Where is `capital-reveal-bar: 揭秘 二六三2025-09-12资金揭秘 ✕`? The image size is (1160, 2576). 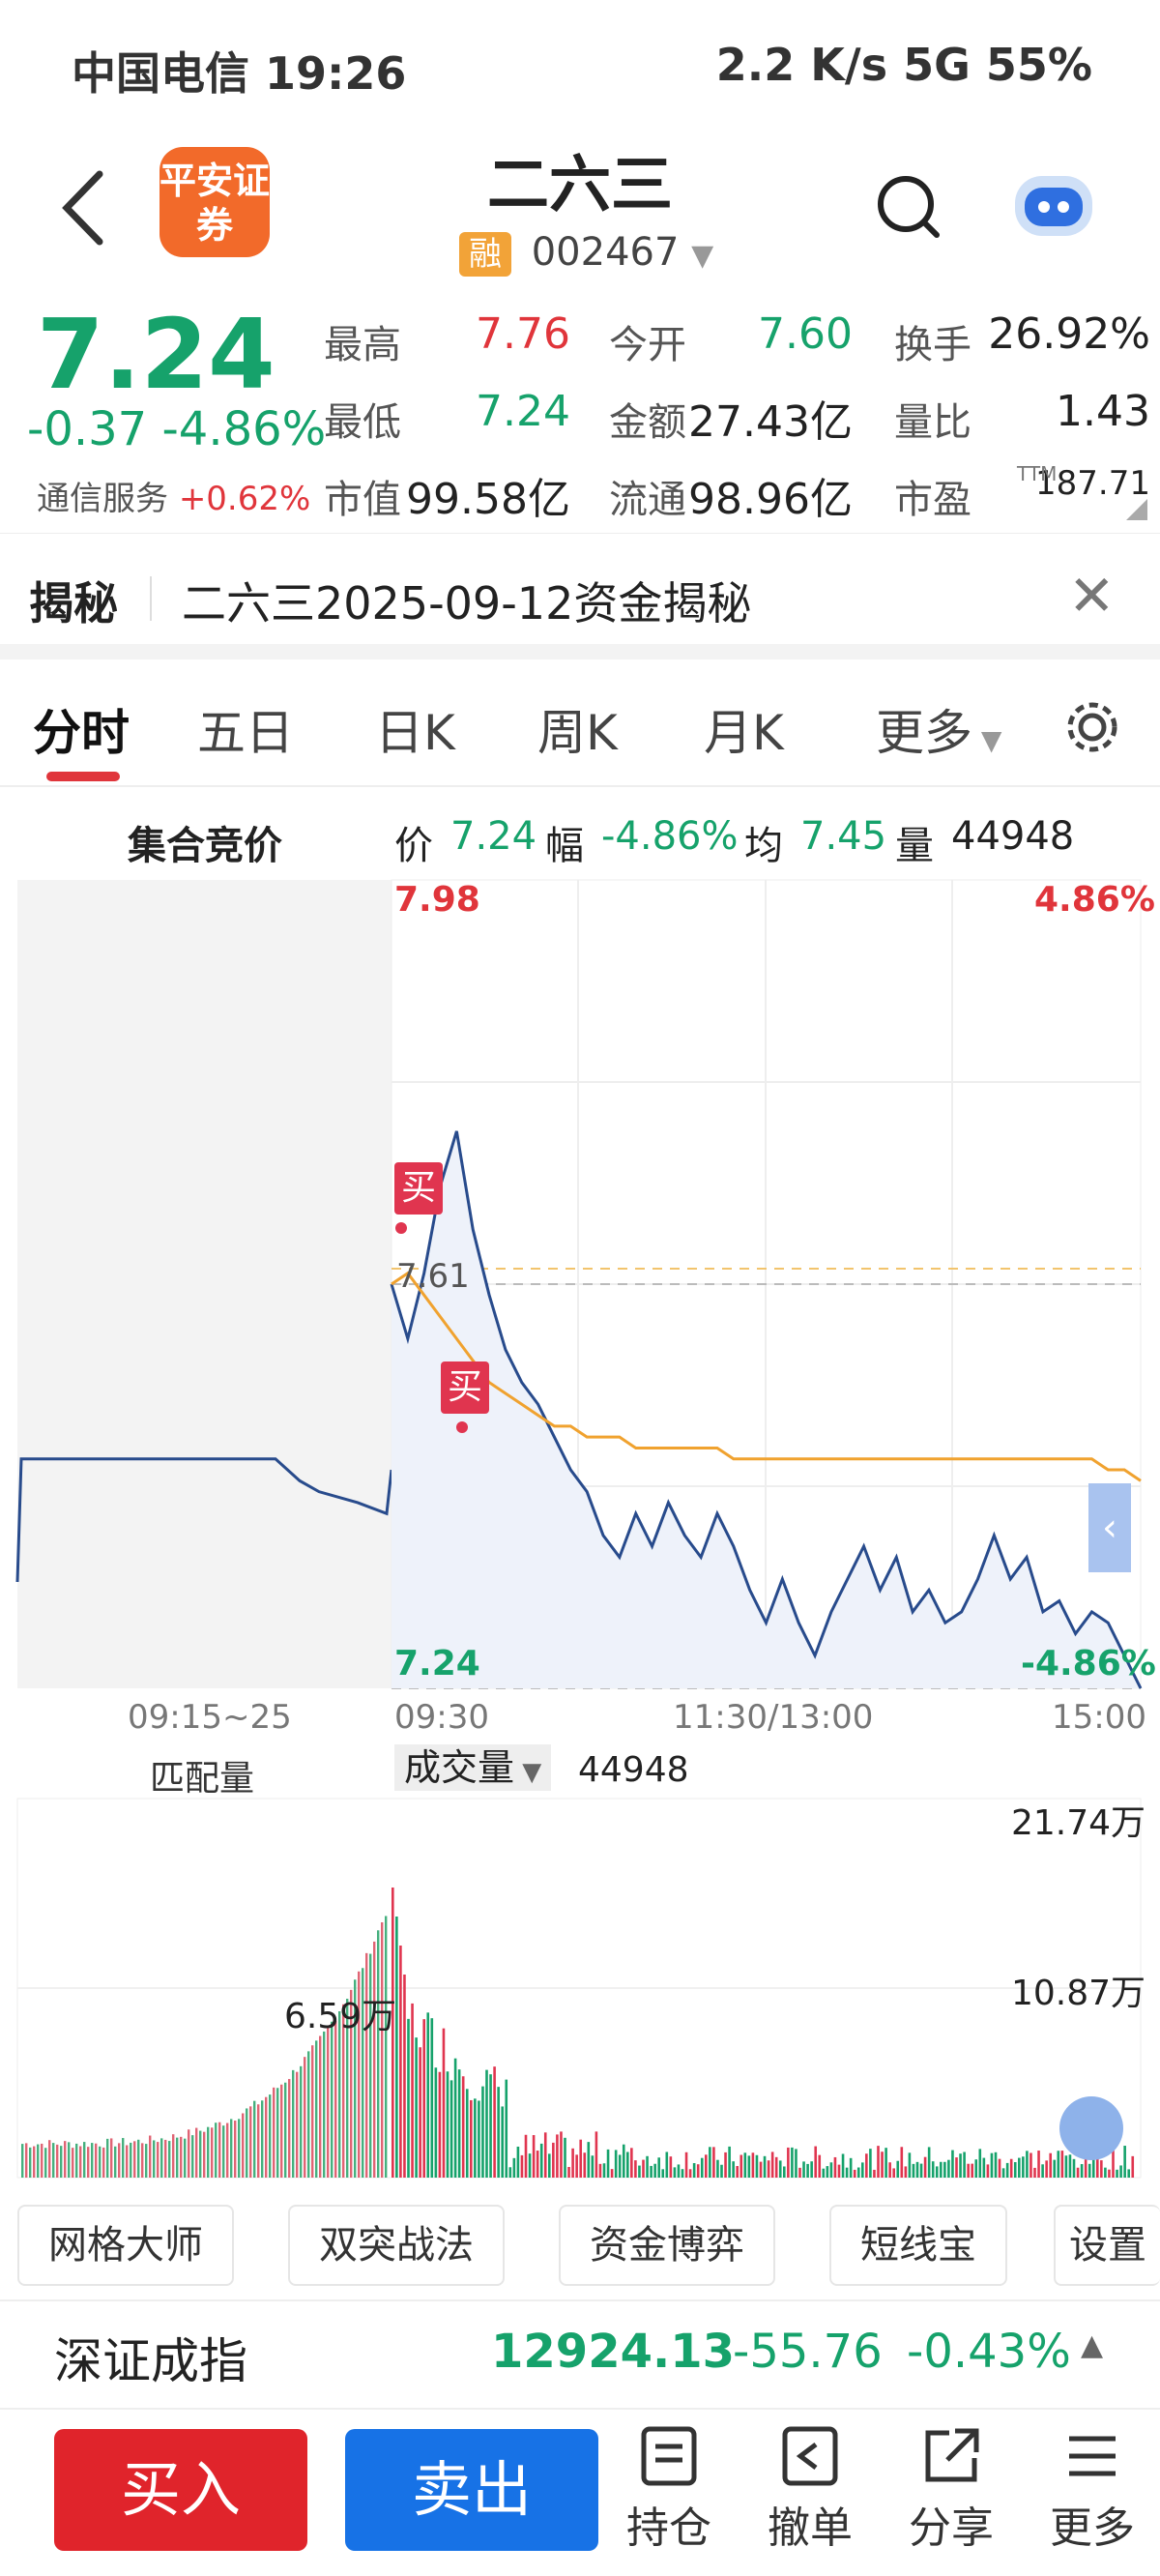
capital-reveal-bar: 揭秘 二六三2025-09-12资金揭秘 ✕ is located at coordinates (580, 596).